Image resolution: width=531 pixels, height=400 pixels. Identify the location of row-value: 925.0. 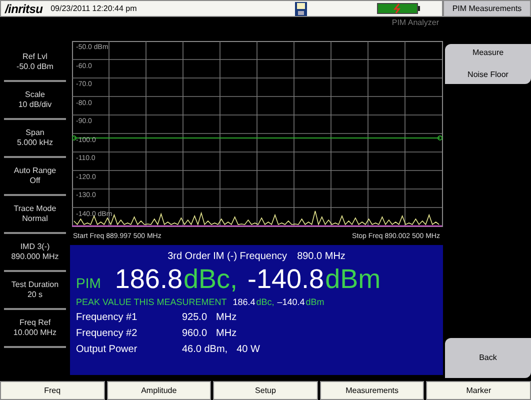
(195, 317).